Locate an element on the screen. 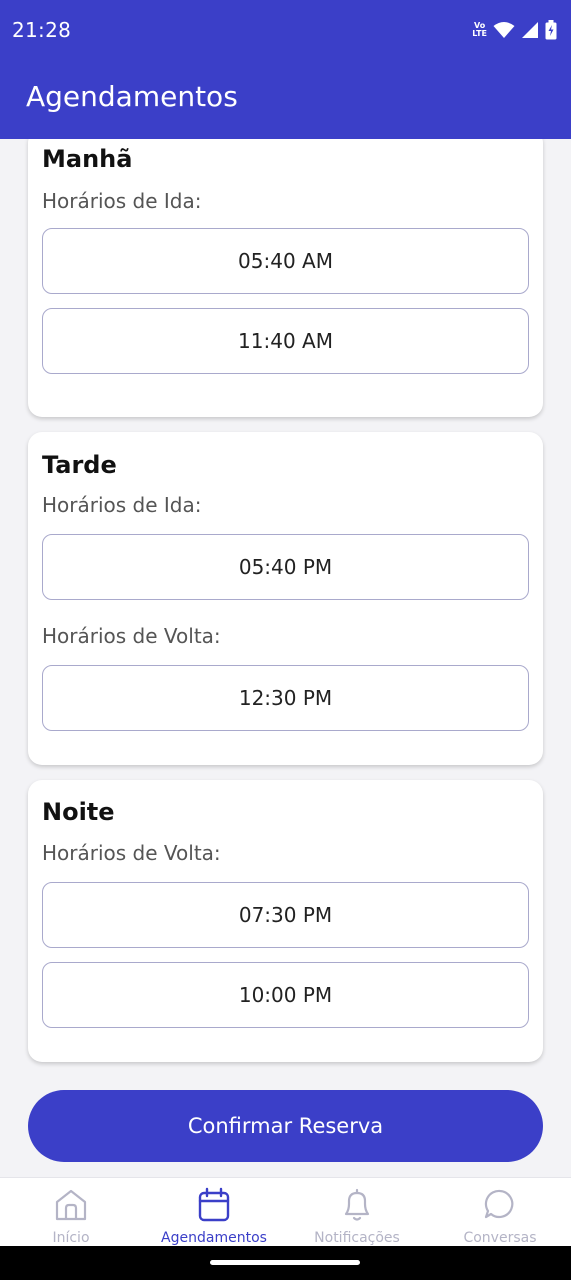 Image resolution: width=571 pixels, height=1280 pixels. confirm-reservation-button: Confirmar Reserva is located at coordinates (285, 1126).